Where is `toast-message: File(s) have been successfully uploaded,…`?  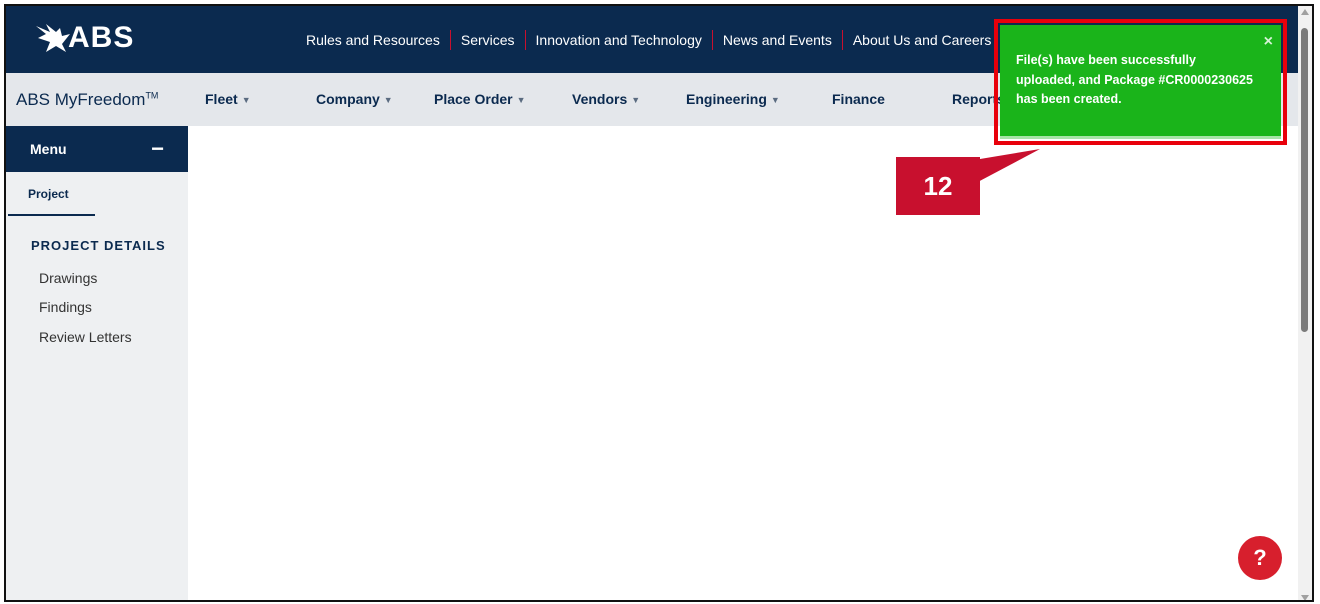 toast-message: File(s) have been successfully uploaded,… is located at coordinates (1134, 79).